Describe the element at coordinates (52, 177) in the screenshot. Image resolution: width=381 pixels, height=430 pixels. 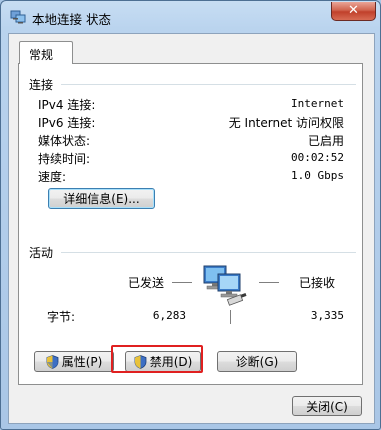
I see `speed-label: 速度:` at that location.